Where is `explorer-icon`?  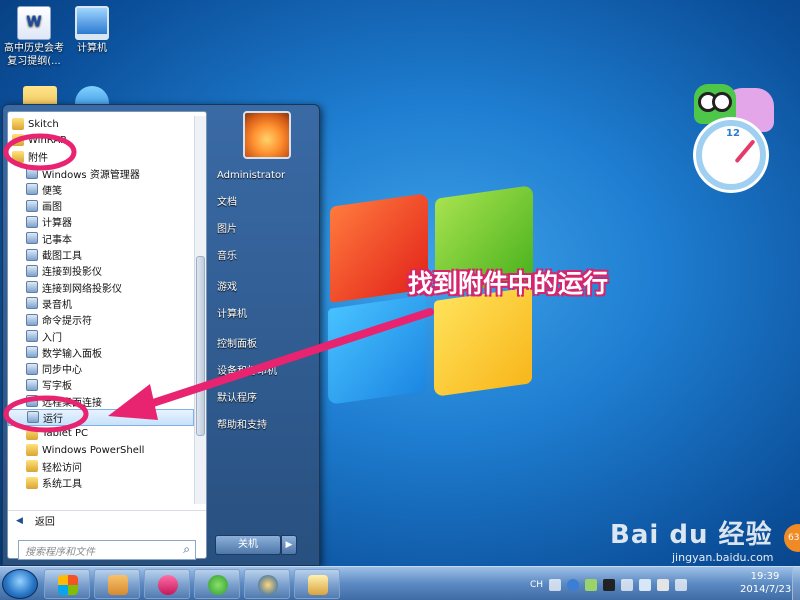 explorer-icon is located at coordinates (318, 585).